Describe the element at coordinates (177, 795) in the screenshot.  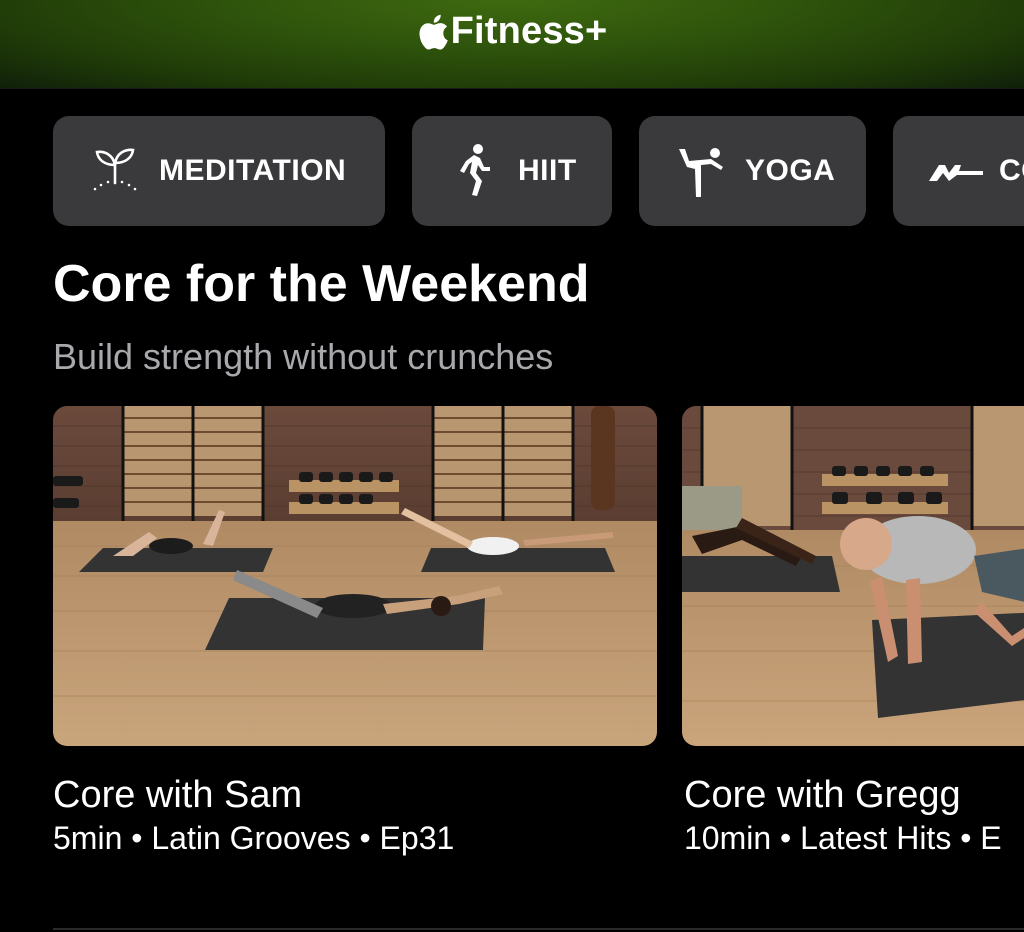
I see `workout-title: Core with Sam` at that location.